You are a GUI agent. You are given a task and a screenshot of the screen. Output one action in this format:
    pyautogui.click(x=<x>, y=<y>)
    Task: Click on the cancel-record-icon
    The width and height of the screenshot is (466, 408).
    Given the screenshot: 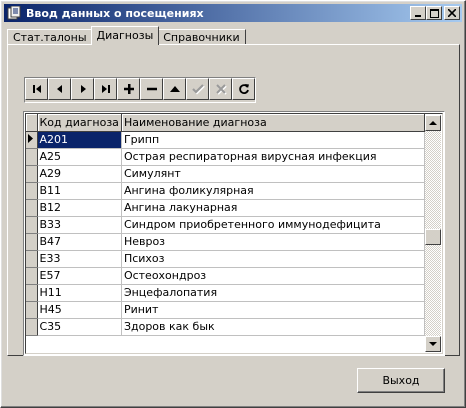 What is the action you would take?
    pyautogui.click(x=221, y=89)
    